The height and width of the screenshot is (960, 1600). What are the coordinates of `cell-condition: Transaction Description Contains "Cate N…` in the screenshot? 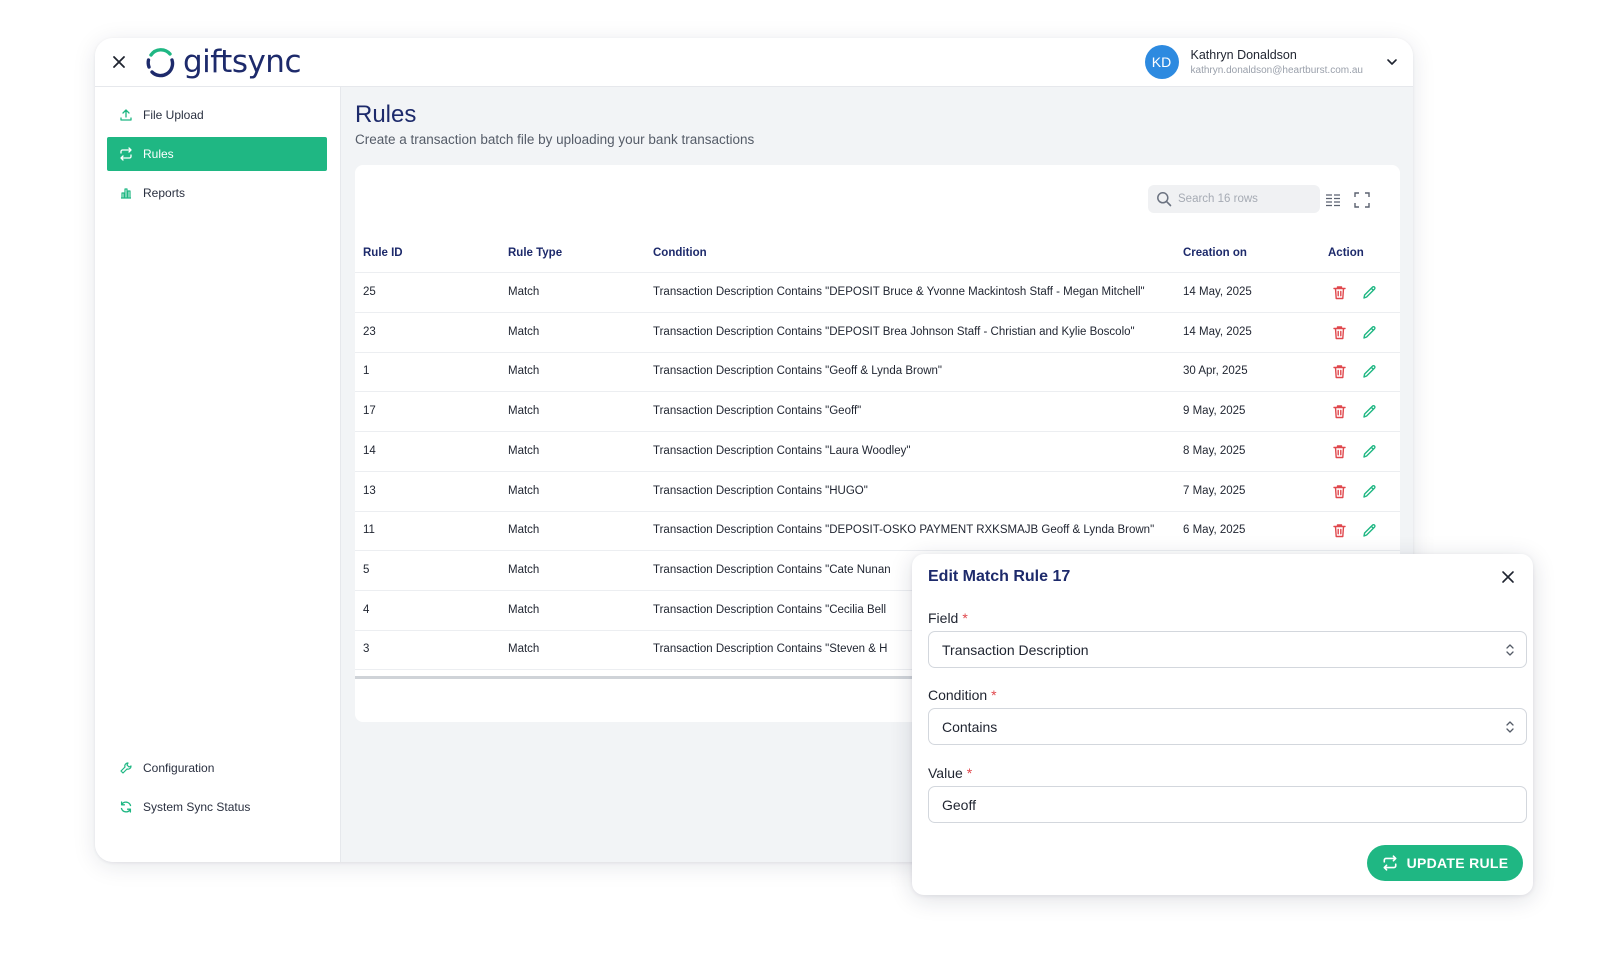 It's located at (772, 569).